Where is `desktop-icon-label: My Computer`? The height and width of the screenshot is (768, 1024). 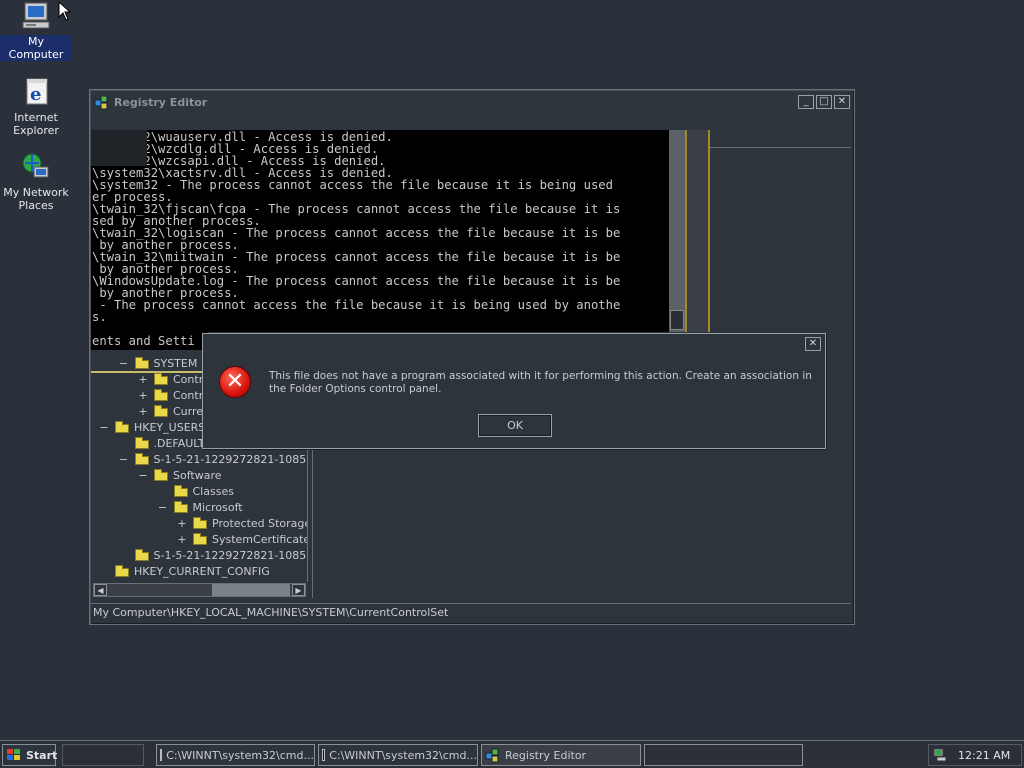 desktop-icon-label: My Computer is located at coordinates (36, 48).